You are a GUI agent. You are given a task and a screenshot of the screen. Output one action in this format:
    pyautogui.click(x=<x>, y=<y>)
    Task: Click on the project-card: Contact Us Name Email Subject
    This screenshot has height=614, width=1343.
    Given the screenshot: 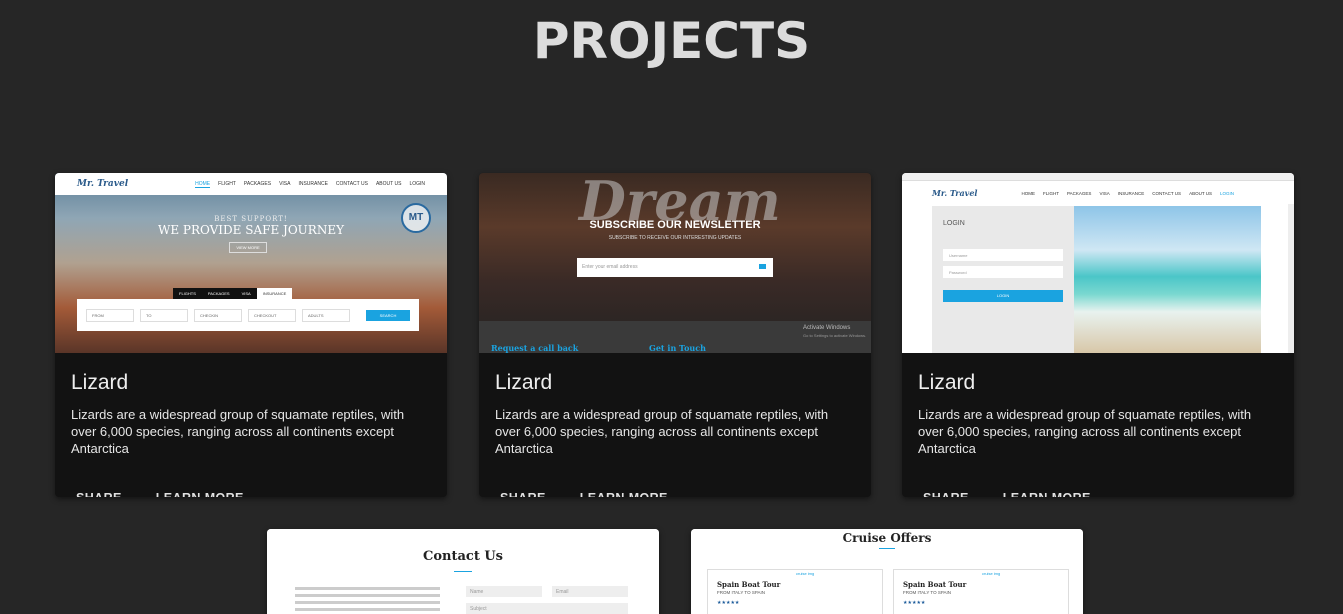 What is the action you would take?
    pyautogui.click(x=463, y=571)
    